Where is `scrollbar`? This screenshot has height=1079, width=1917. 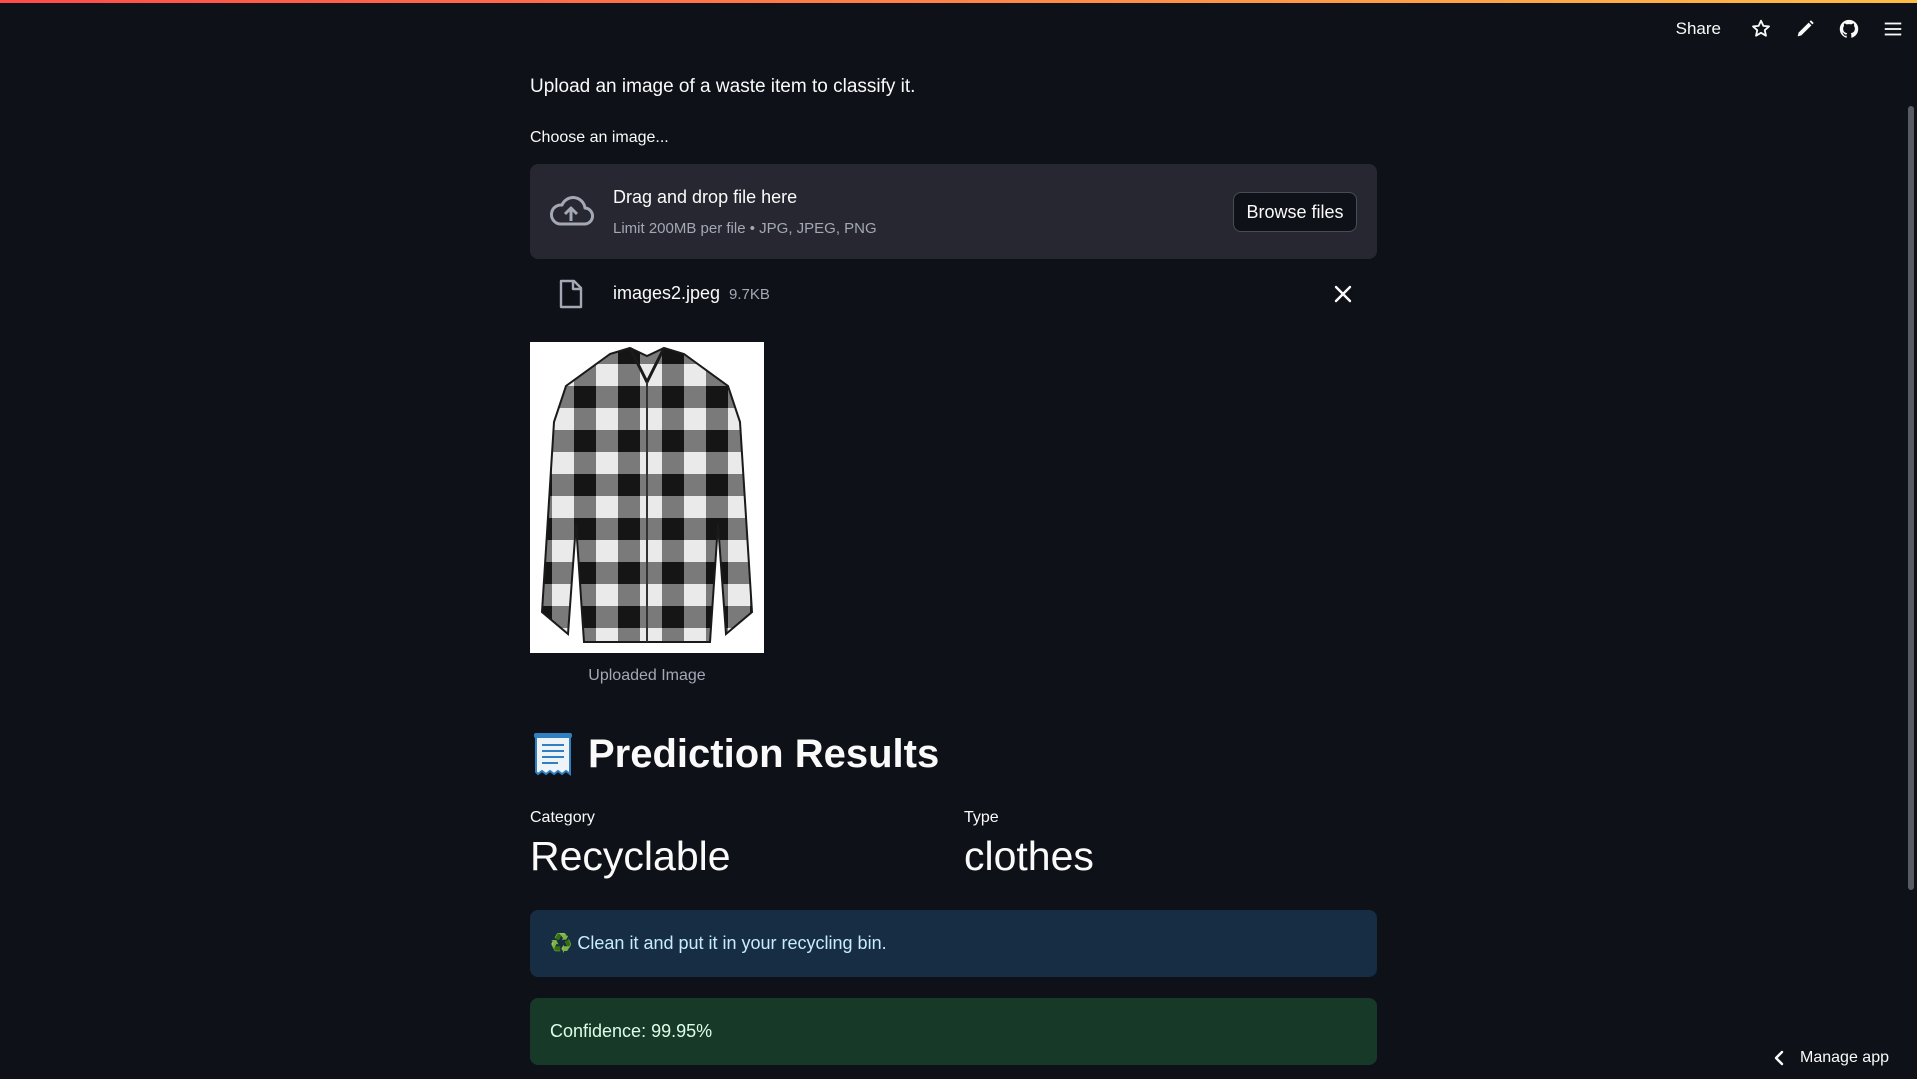 scrollbar is located at coordinates (1911, 498).